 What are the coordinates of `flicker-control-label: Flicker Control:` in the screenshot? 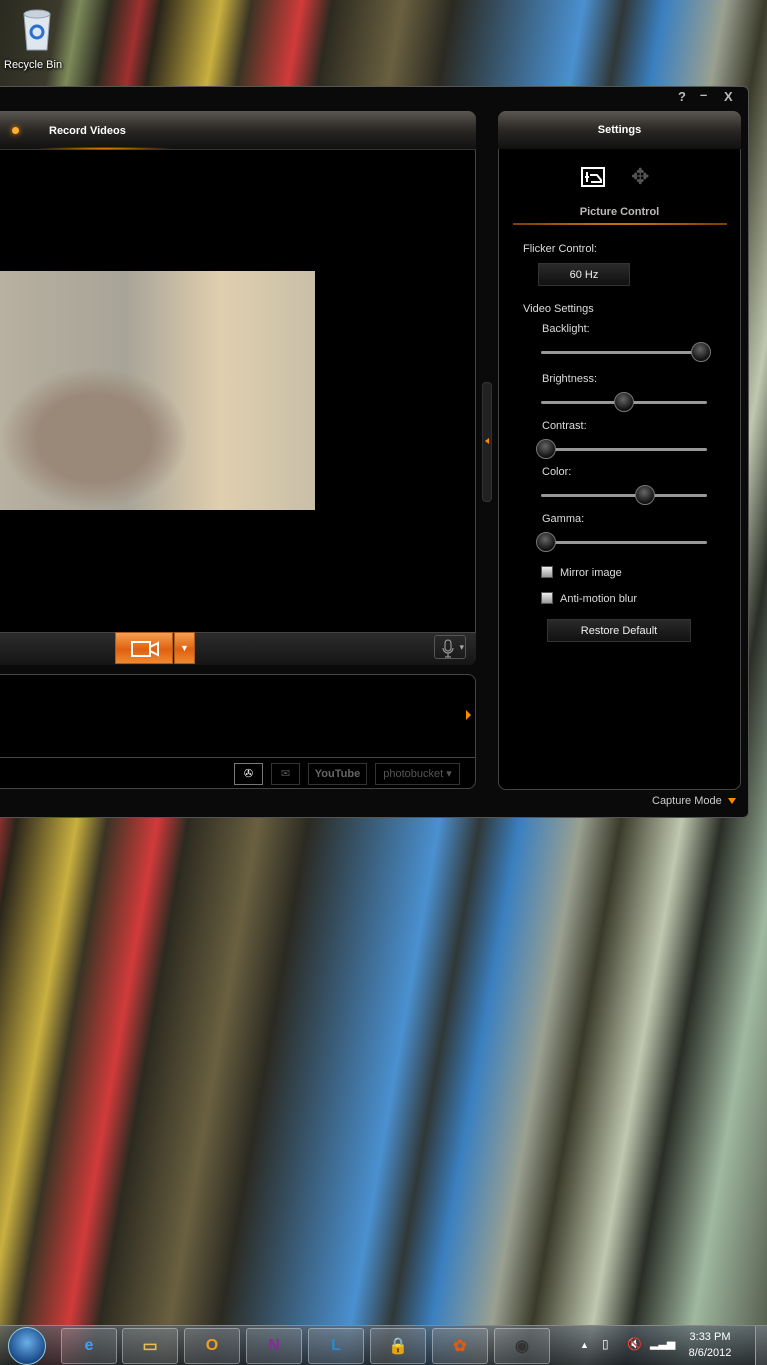 It's located at (560, 249).